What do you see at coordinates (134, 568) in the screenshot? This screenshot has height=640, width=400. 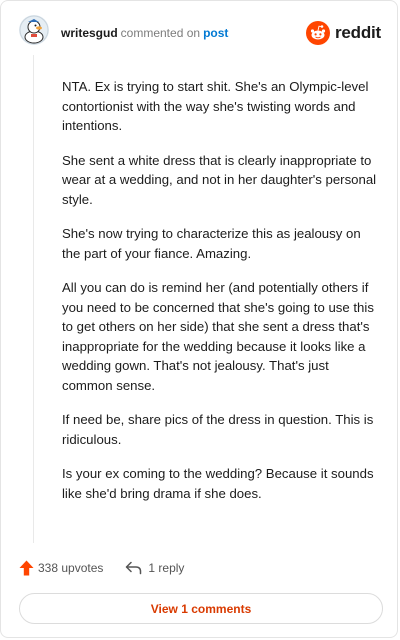 I see `reply-arrow-icon` at bounding box center [134, 568].